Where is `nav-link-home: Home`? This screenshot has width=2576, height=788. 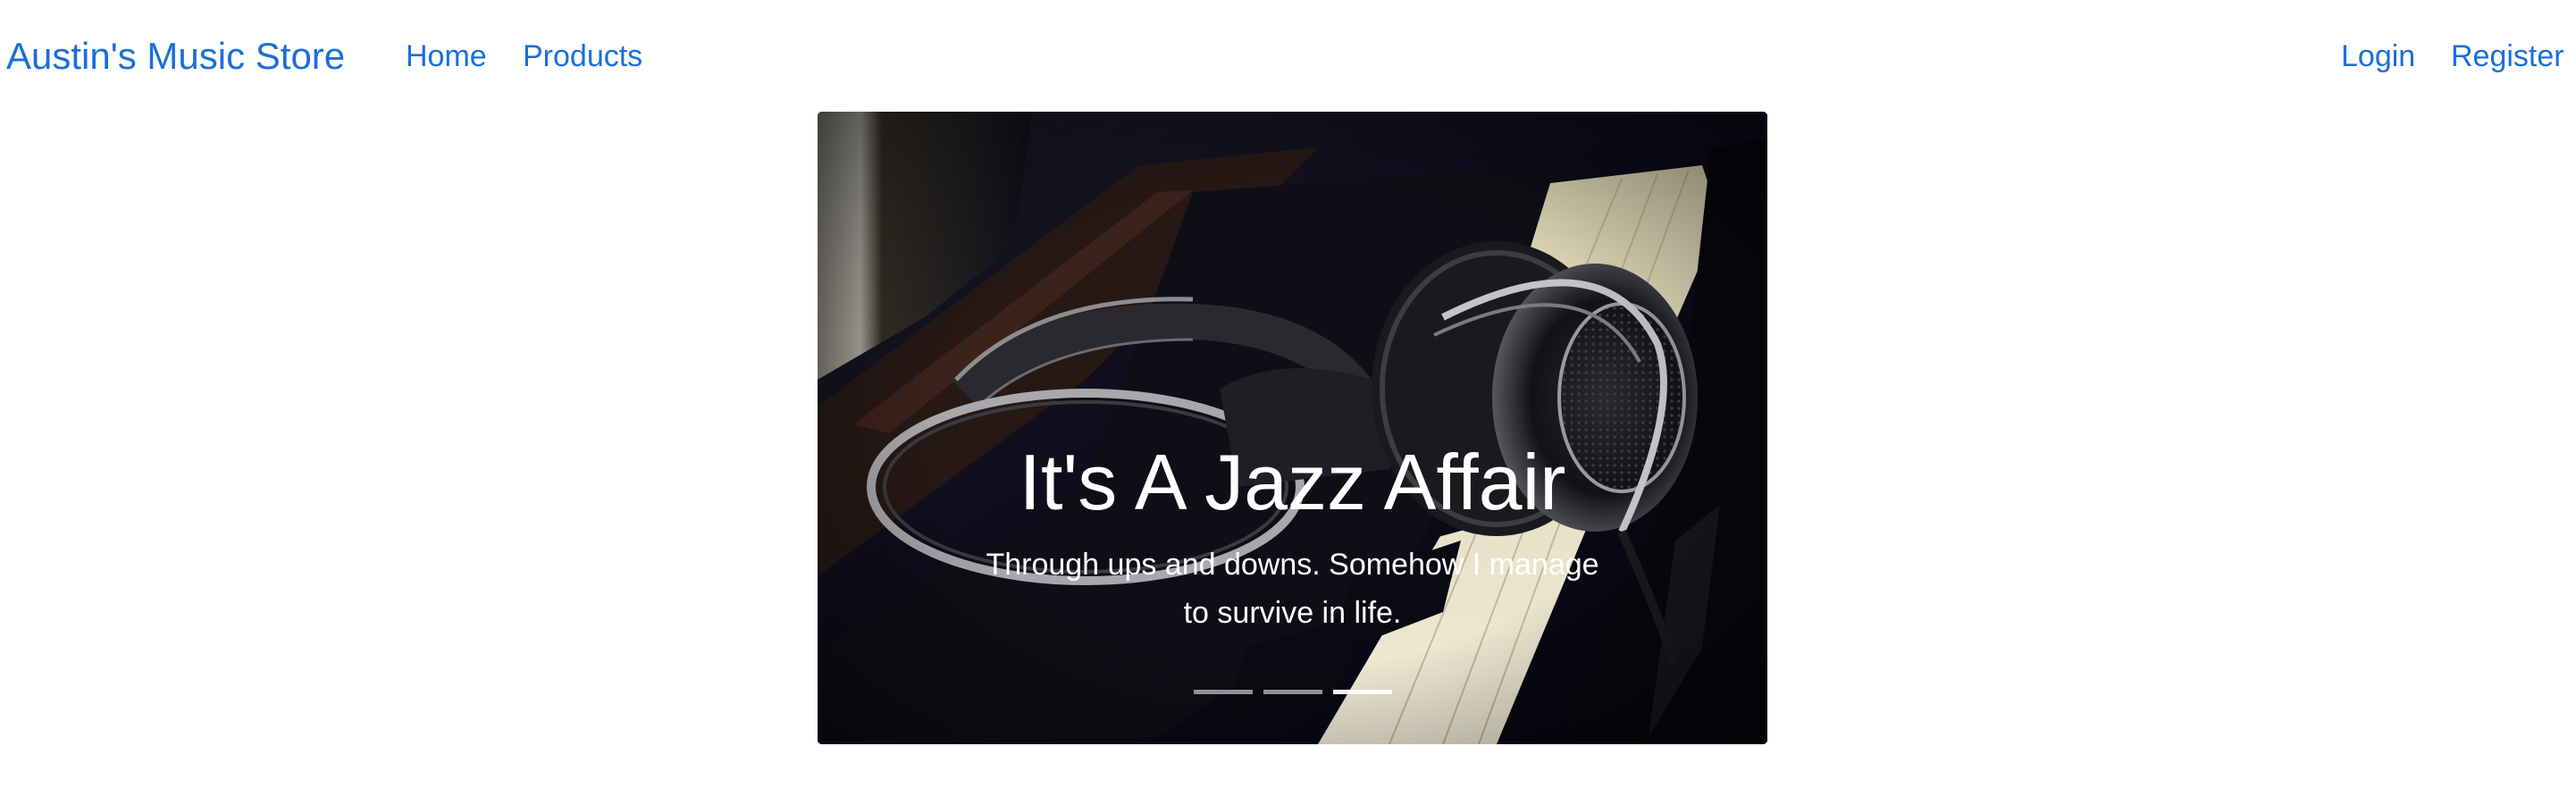
nav-link-home: Home is located at coordinates (446, 57).